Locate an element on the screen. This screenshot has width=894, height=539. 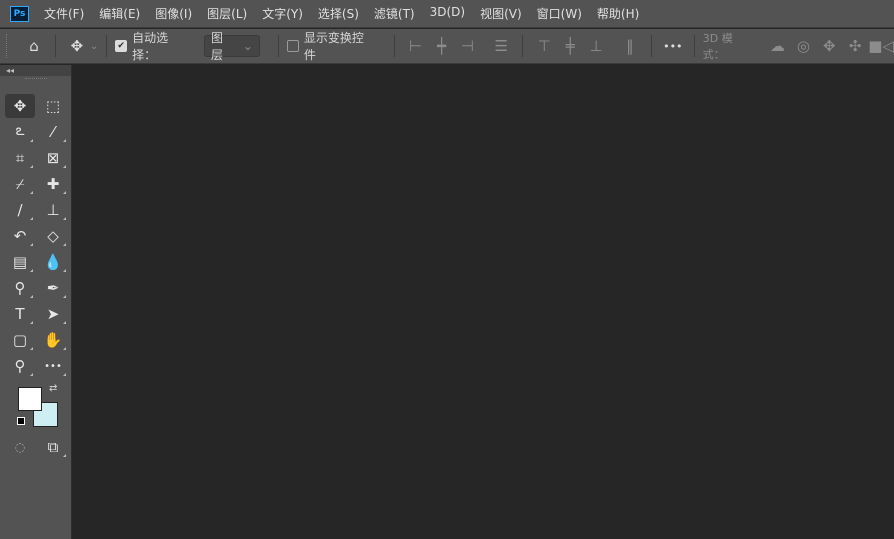
menu-item: 滤镜(T) is located at coordinates (394, 13).